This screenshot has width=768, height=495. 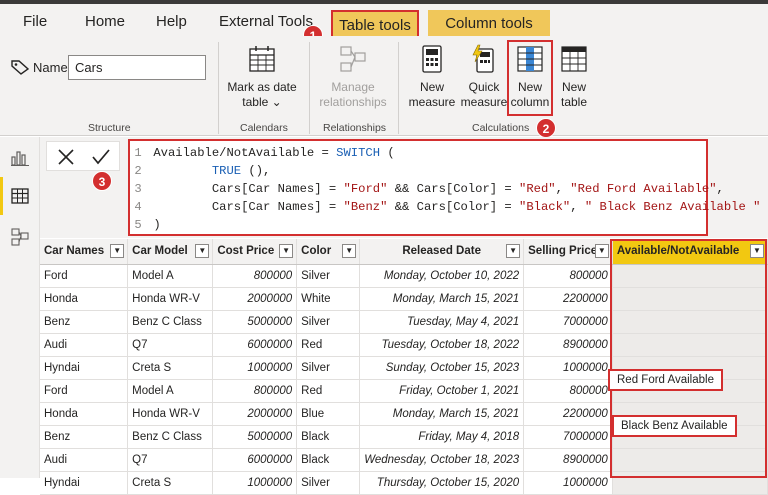 What do you see at coordinates (442, 252) in the screenshot?
I see `column-header-released-date: Released Date ▼` at bounding box center [442, 252].